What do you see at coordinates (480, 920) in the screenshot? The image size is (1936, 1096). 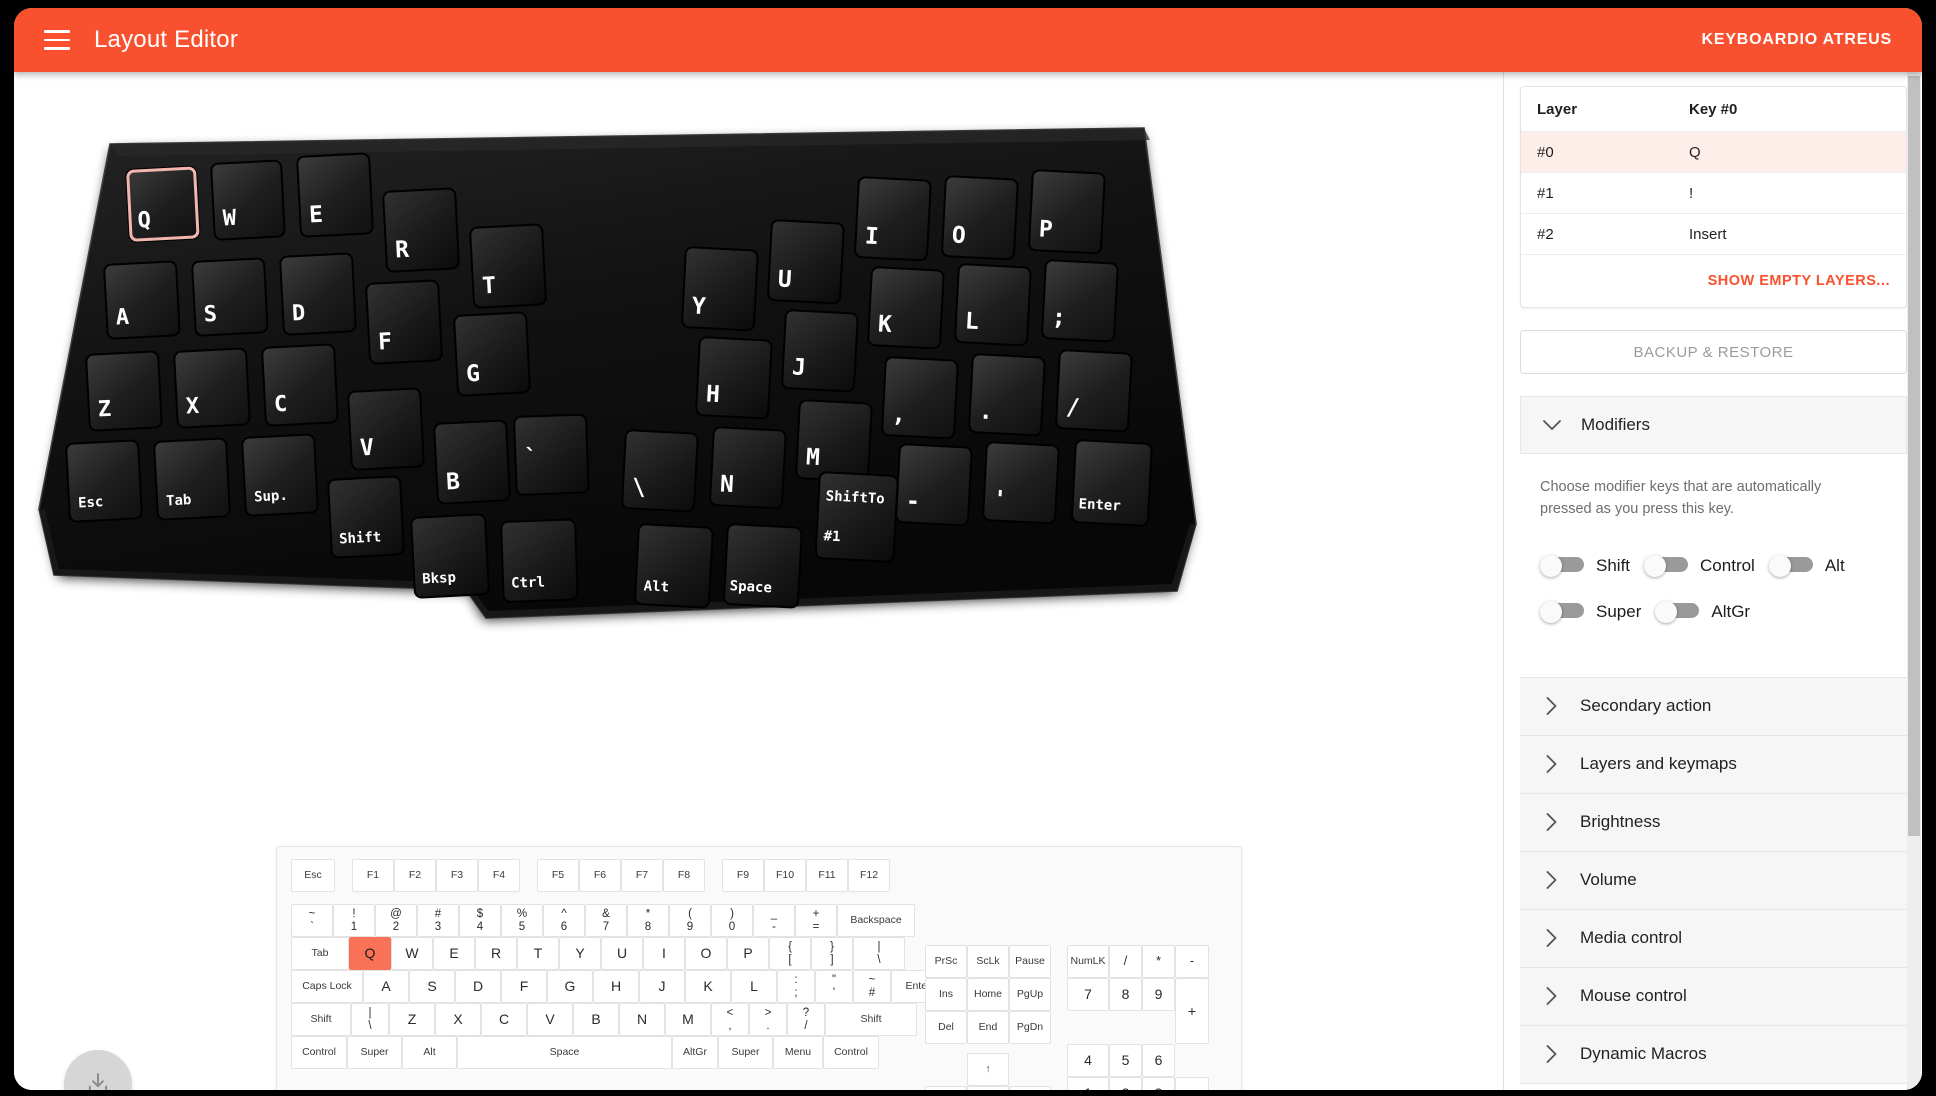 I see `vkb-key-4: $4` at bounding box center [480, 920].